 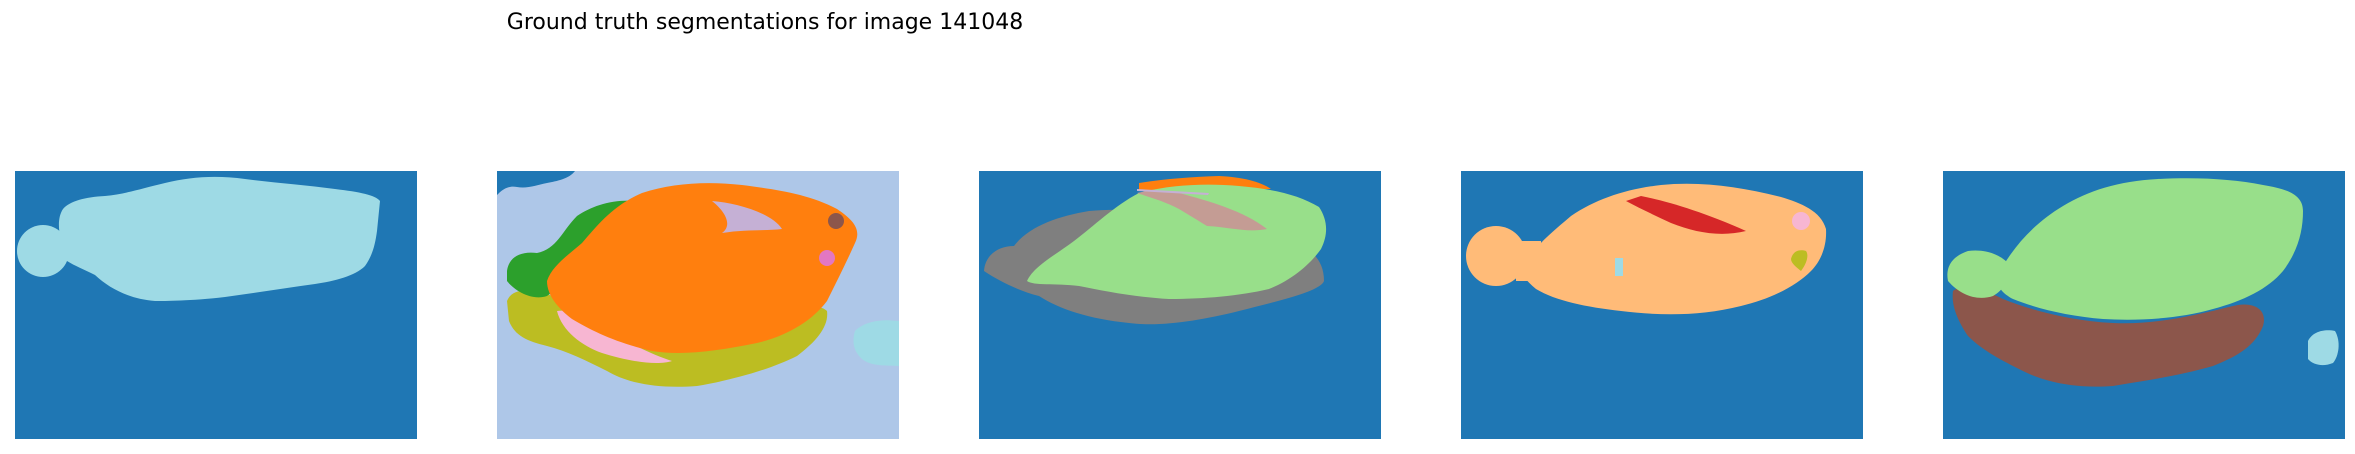 I want to click on small-segment, so click(x=2323, y=348).